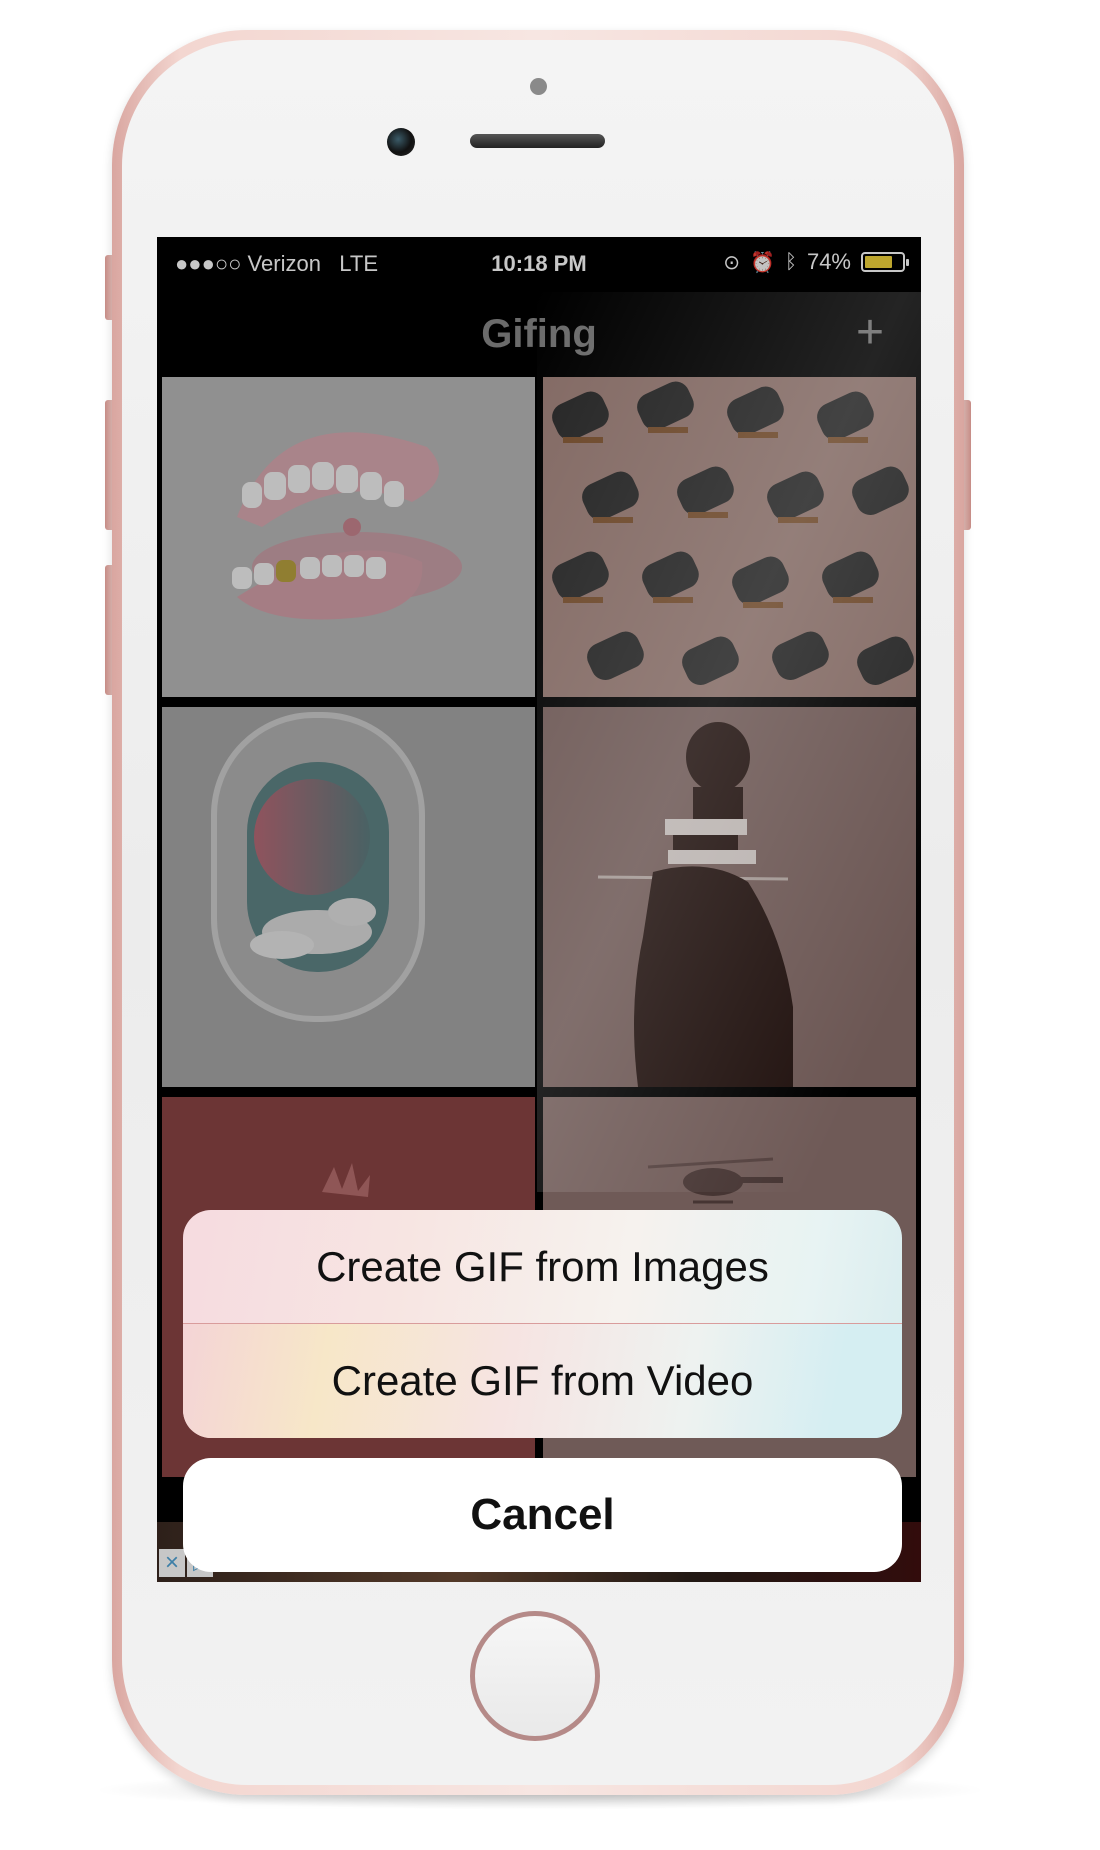 This screenshot has width=1100, height=1850. What do you see at coordinates (542, 1267) in the screenshot?
I see `create-gif-from-images-button: Create GIF from Images` at bounding box center [542, 1267].